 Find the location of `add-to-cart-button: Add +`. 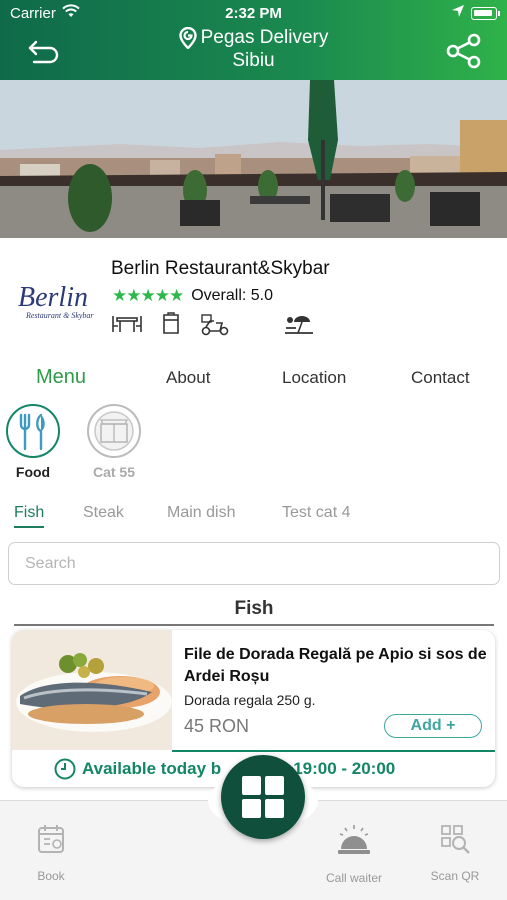

add-to-cart-button: Add + is located at coordinates (433, 726).